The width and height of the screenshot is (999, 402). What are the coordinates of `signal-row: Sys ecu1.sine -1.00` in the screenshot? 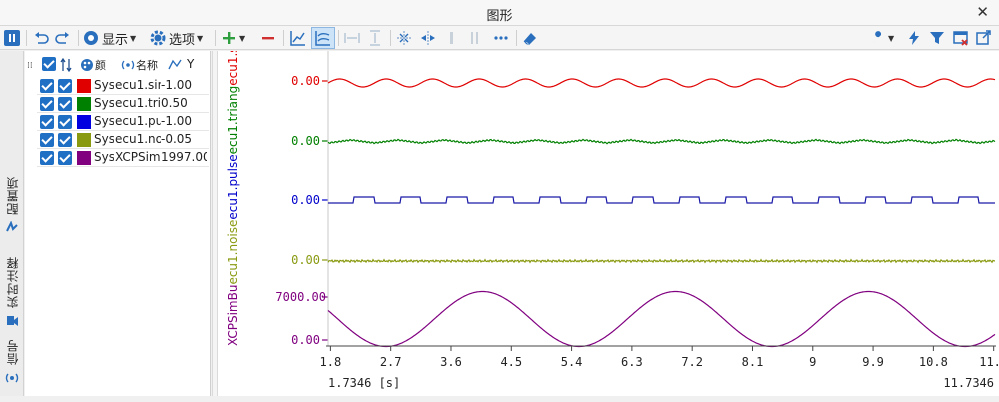 It's located at (123, 86).